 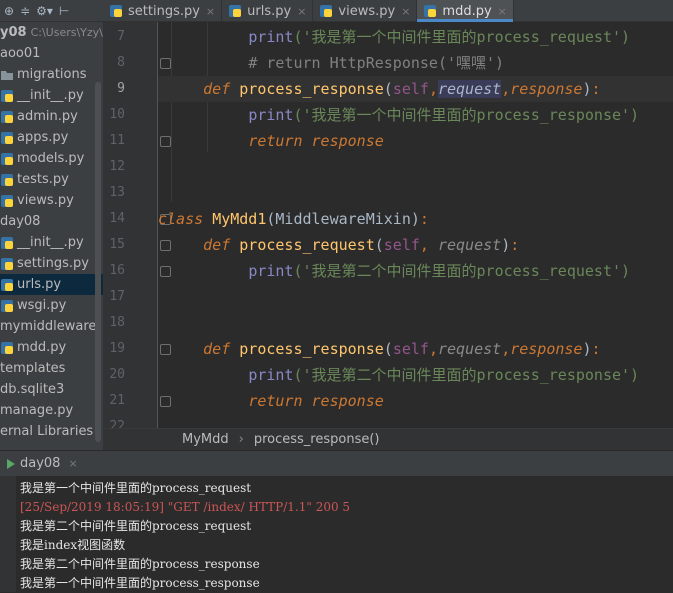 I want to click on breadcrumb-gutter, so click(x=130, y=439).